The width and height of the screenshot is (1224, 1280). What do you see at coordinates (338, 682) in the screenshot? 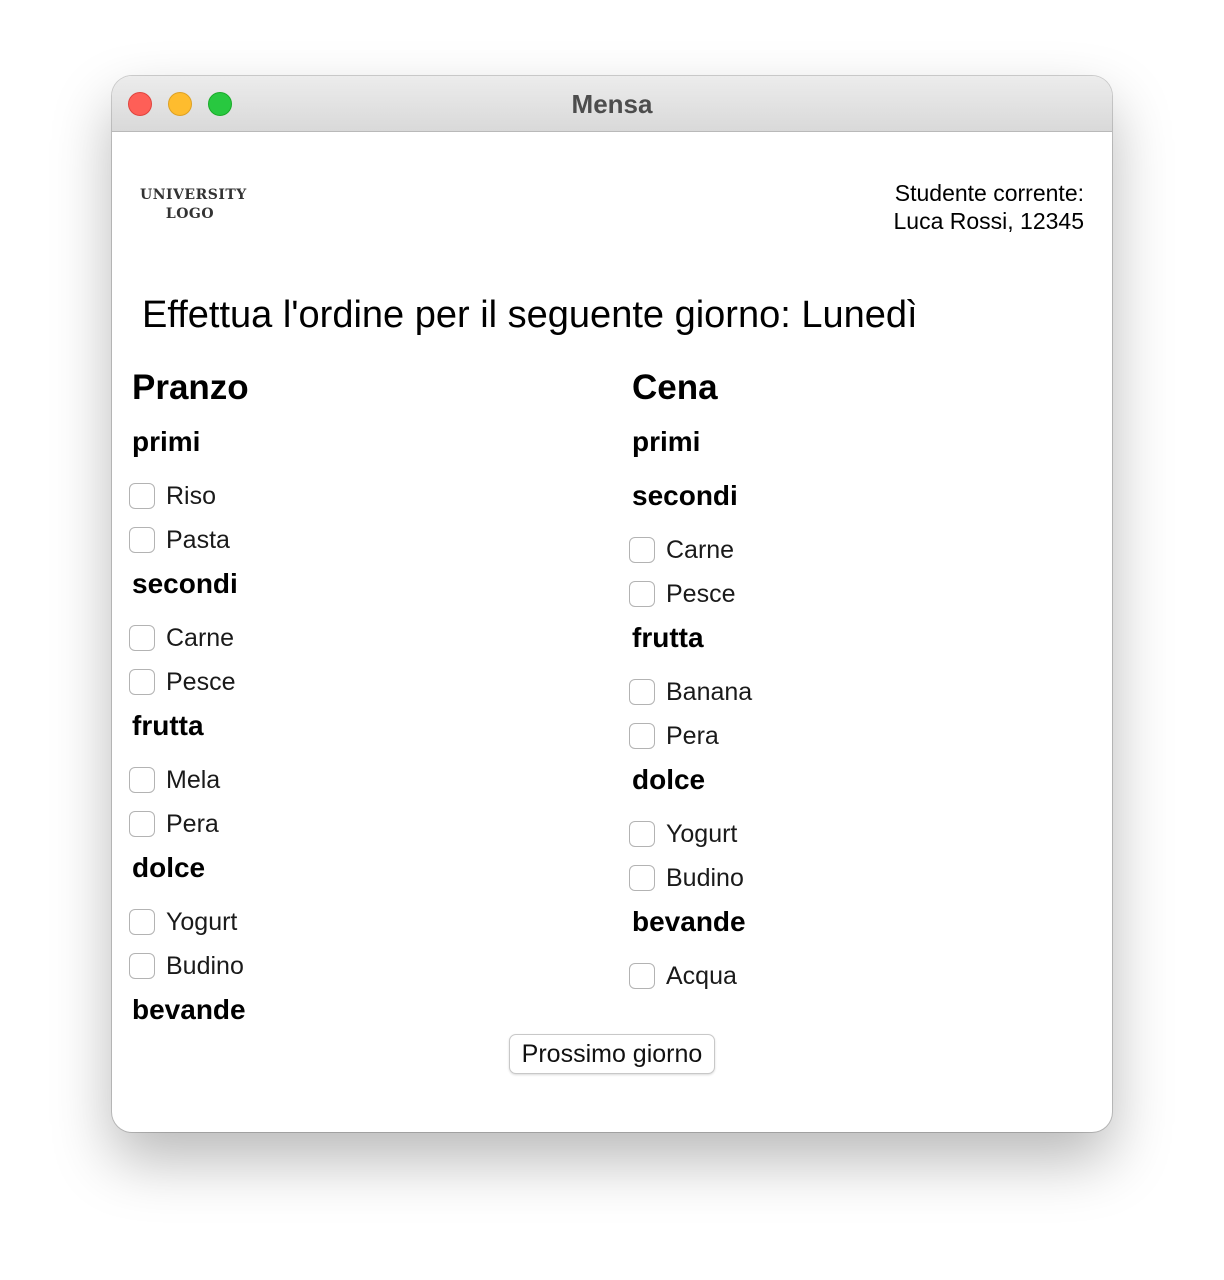
I see `pranzo-secondi-item: Pesce` at bounding box center [338, 682].